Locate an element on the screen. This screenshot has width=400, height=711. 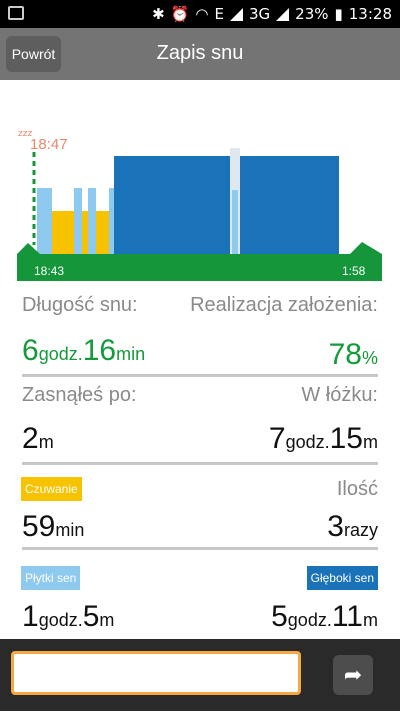
chart-end-time: 1:58 is located at coordinates (354, 271).